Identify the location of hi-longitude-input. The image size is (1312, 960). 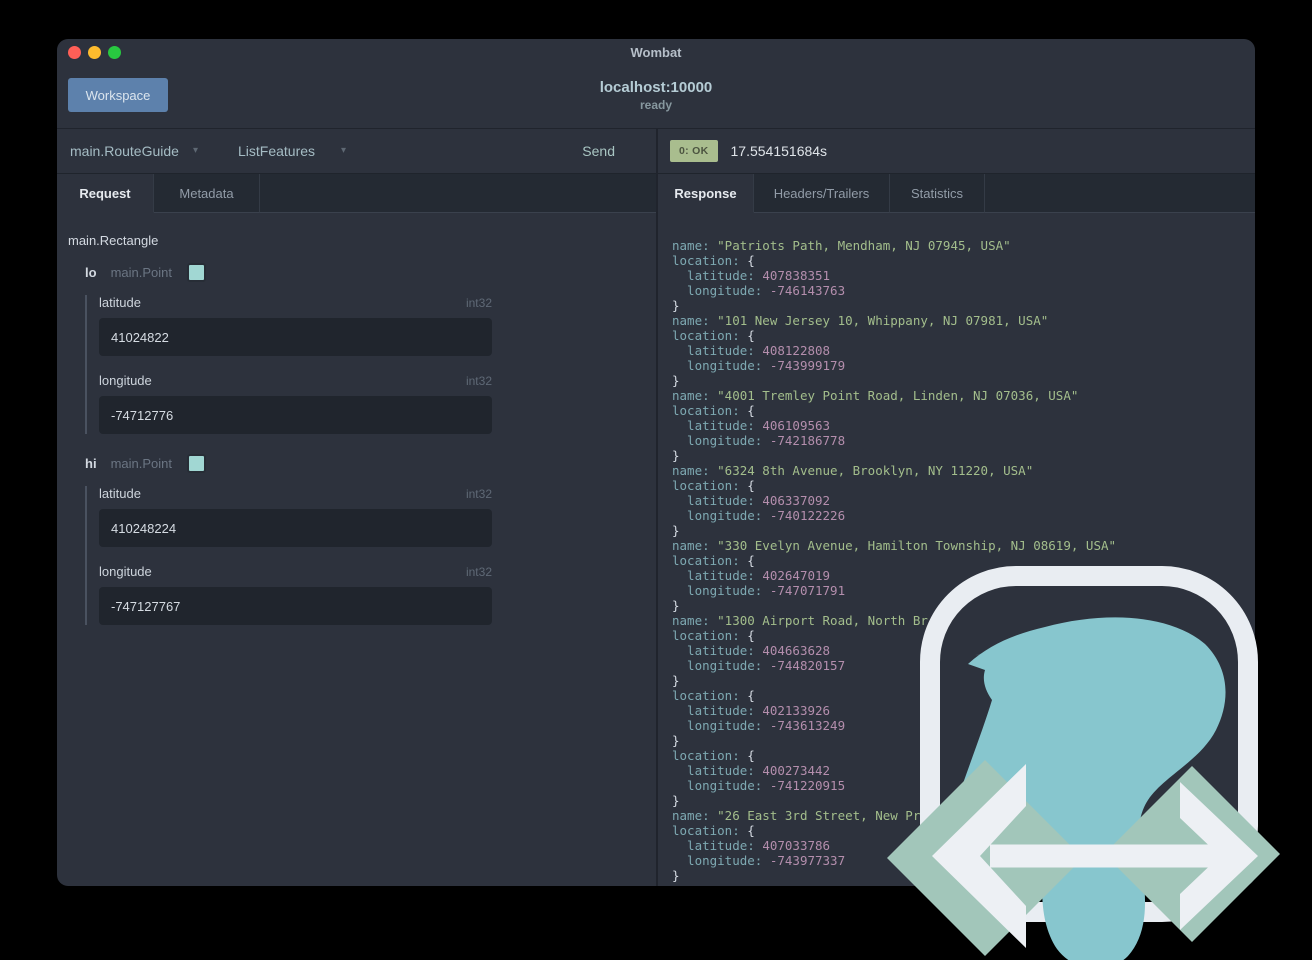
(295, 606).